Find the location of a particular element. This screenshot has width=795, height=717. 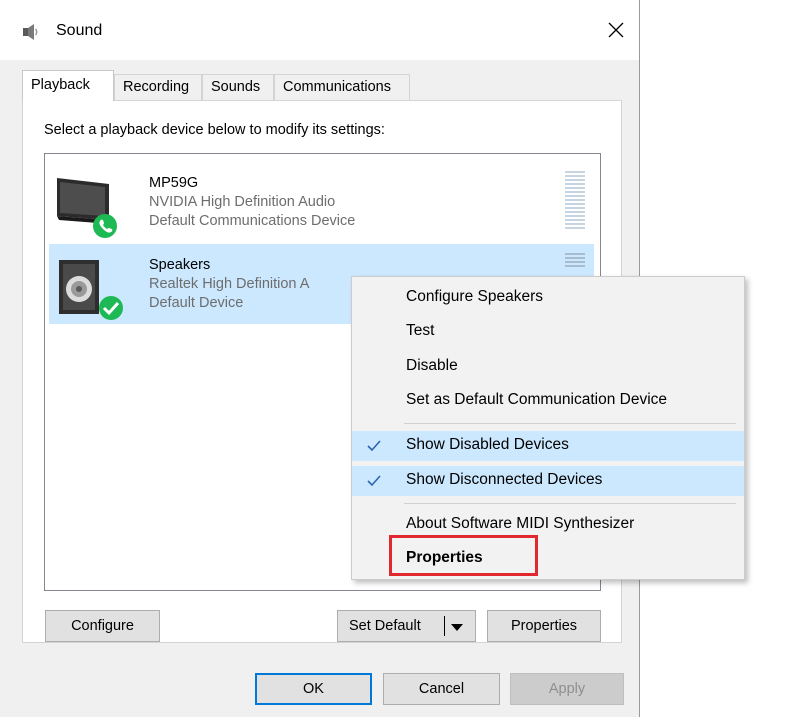

menu-item-label: About Software MIDI Synthesizer is located at coordinates (520, 523).